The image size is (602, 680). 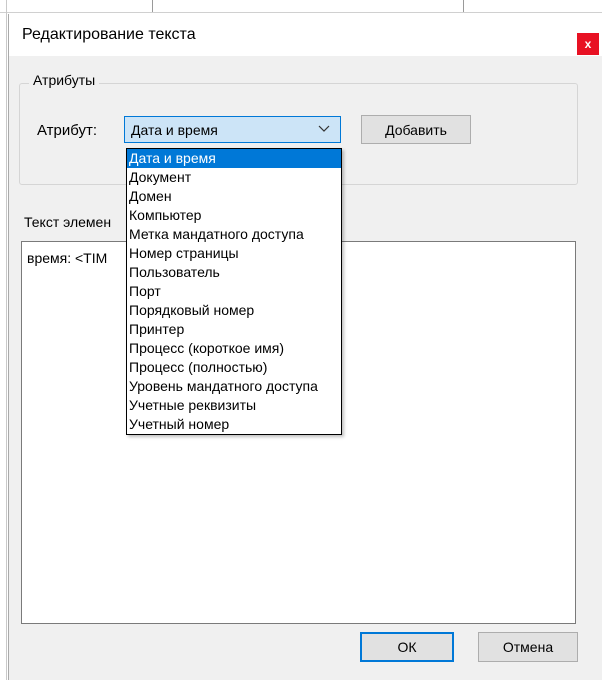 What do you see at coordinates (64, 80) in the screenshot?
I see `attributes-group-title: Атрибуты` at bounding box center [64, 80].